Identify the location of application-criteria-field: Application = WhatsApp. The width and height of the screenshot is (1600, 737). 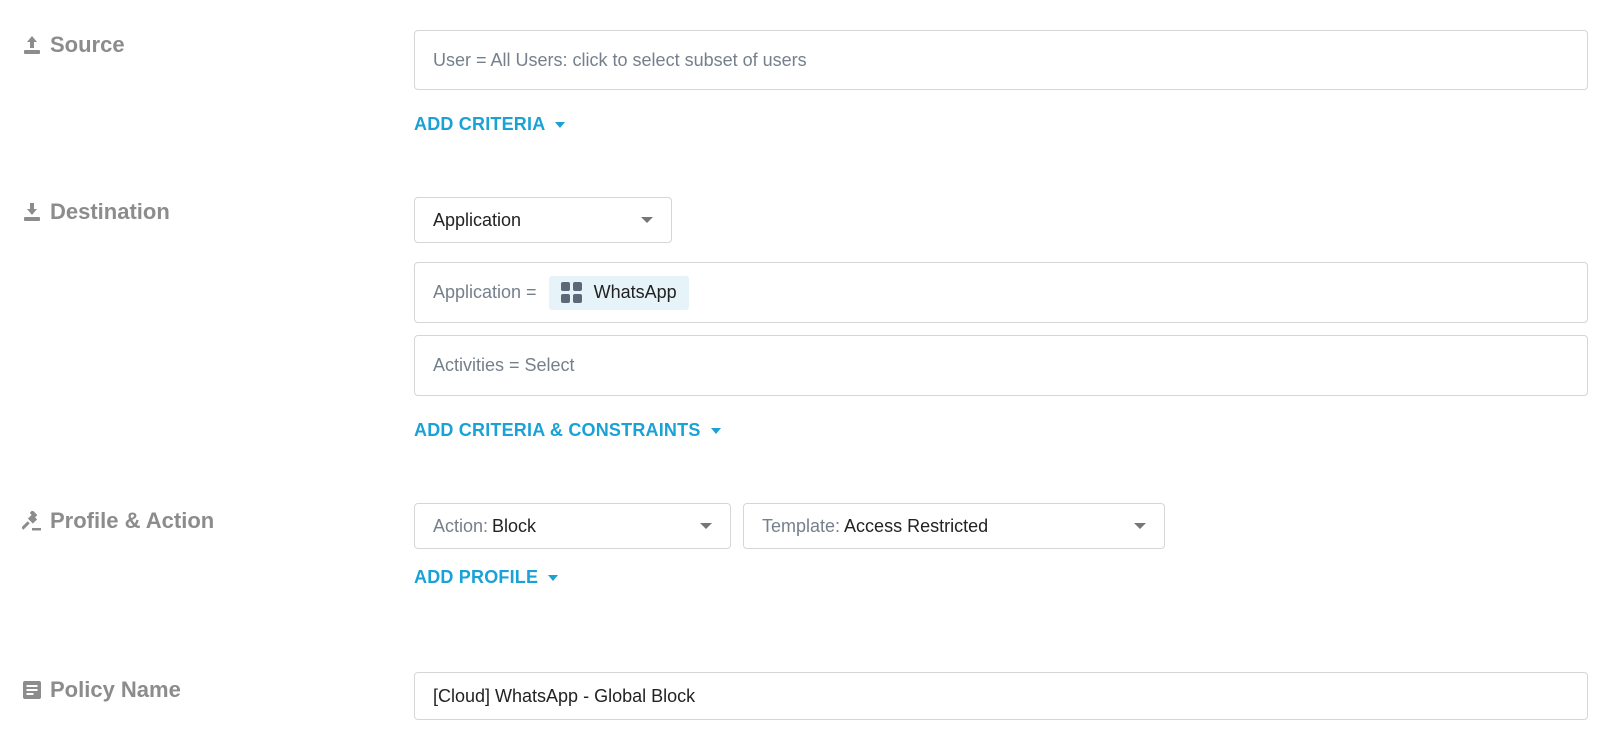
(1001, 292).